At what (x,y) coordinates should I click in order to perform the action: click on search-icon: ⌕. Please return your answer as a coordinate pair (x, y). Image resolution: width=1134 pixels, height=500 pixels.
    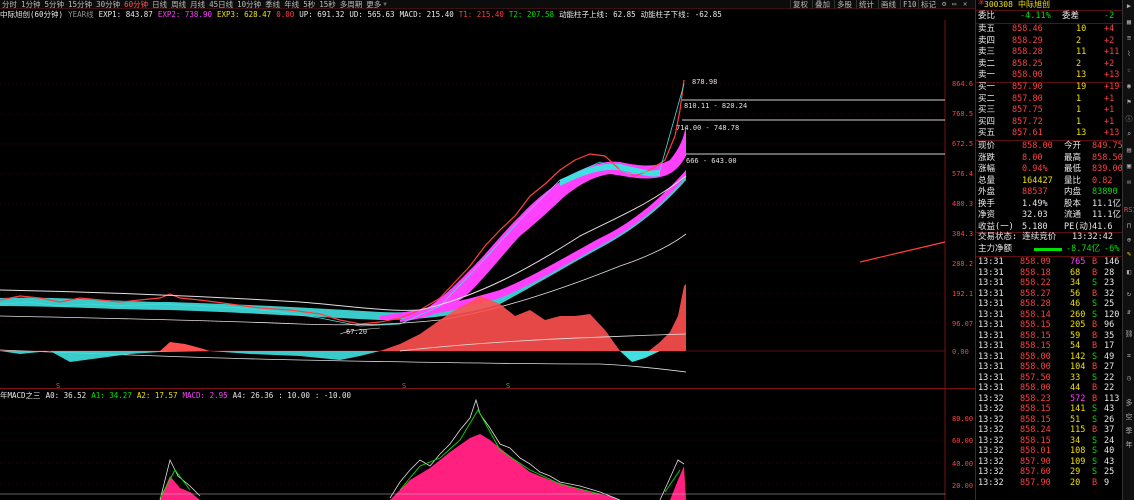
    Looking at the image, I should click on (1129, 134).